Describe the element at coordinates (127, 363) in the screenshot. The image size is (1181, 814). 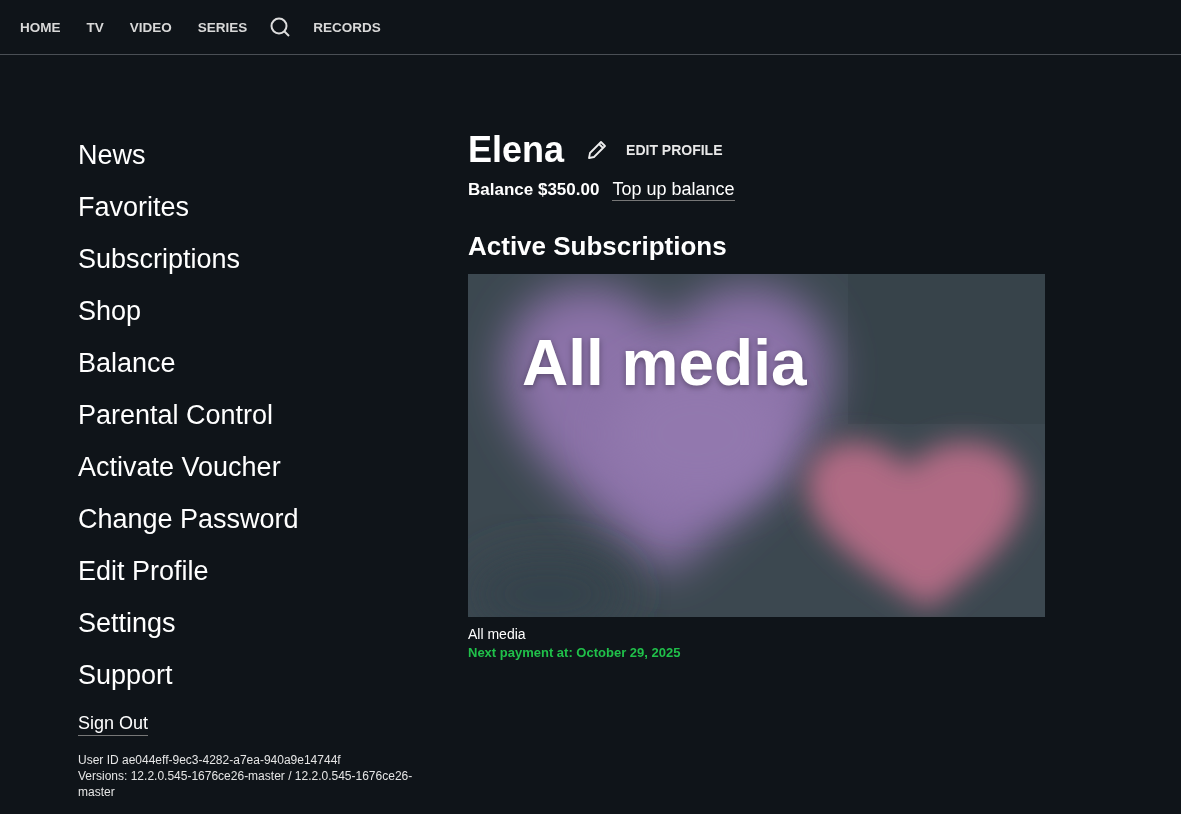
I see `menu-item: Balance` at that location.